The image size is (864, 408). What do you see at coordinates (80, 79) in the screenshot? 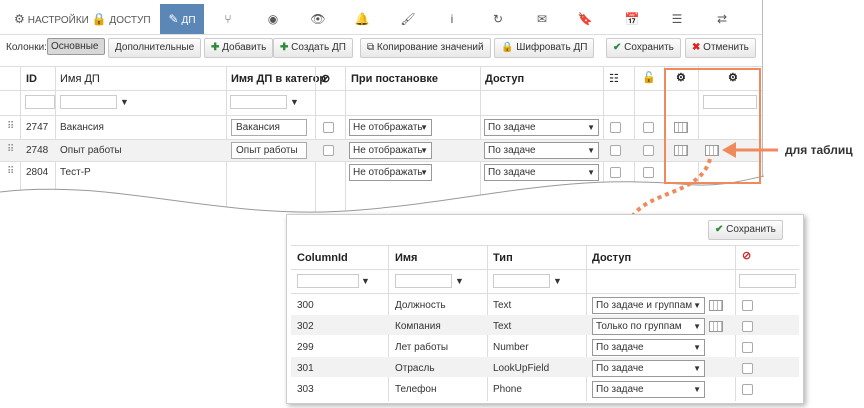
I see `col-header-name: Имя ДП` at bounding box center [80, 79].